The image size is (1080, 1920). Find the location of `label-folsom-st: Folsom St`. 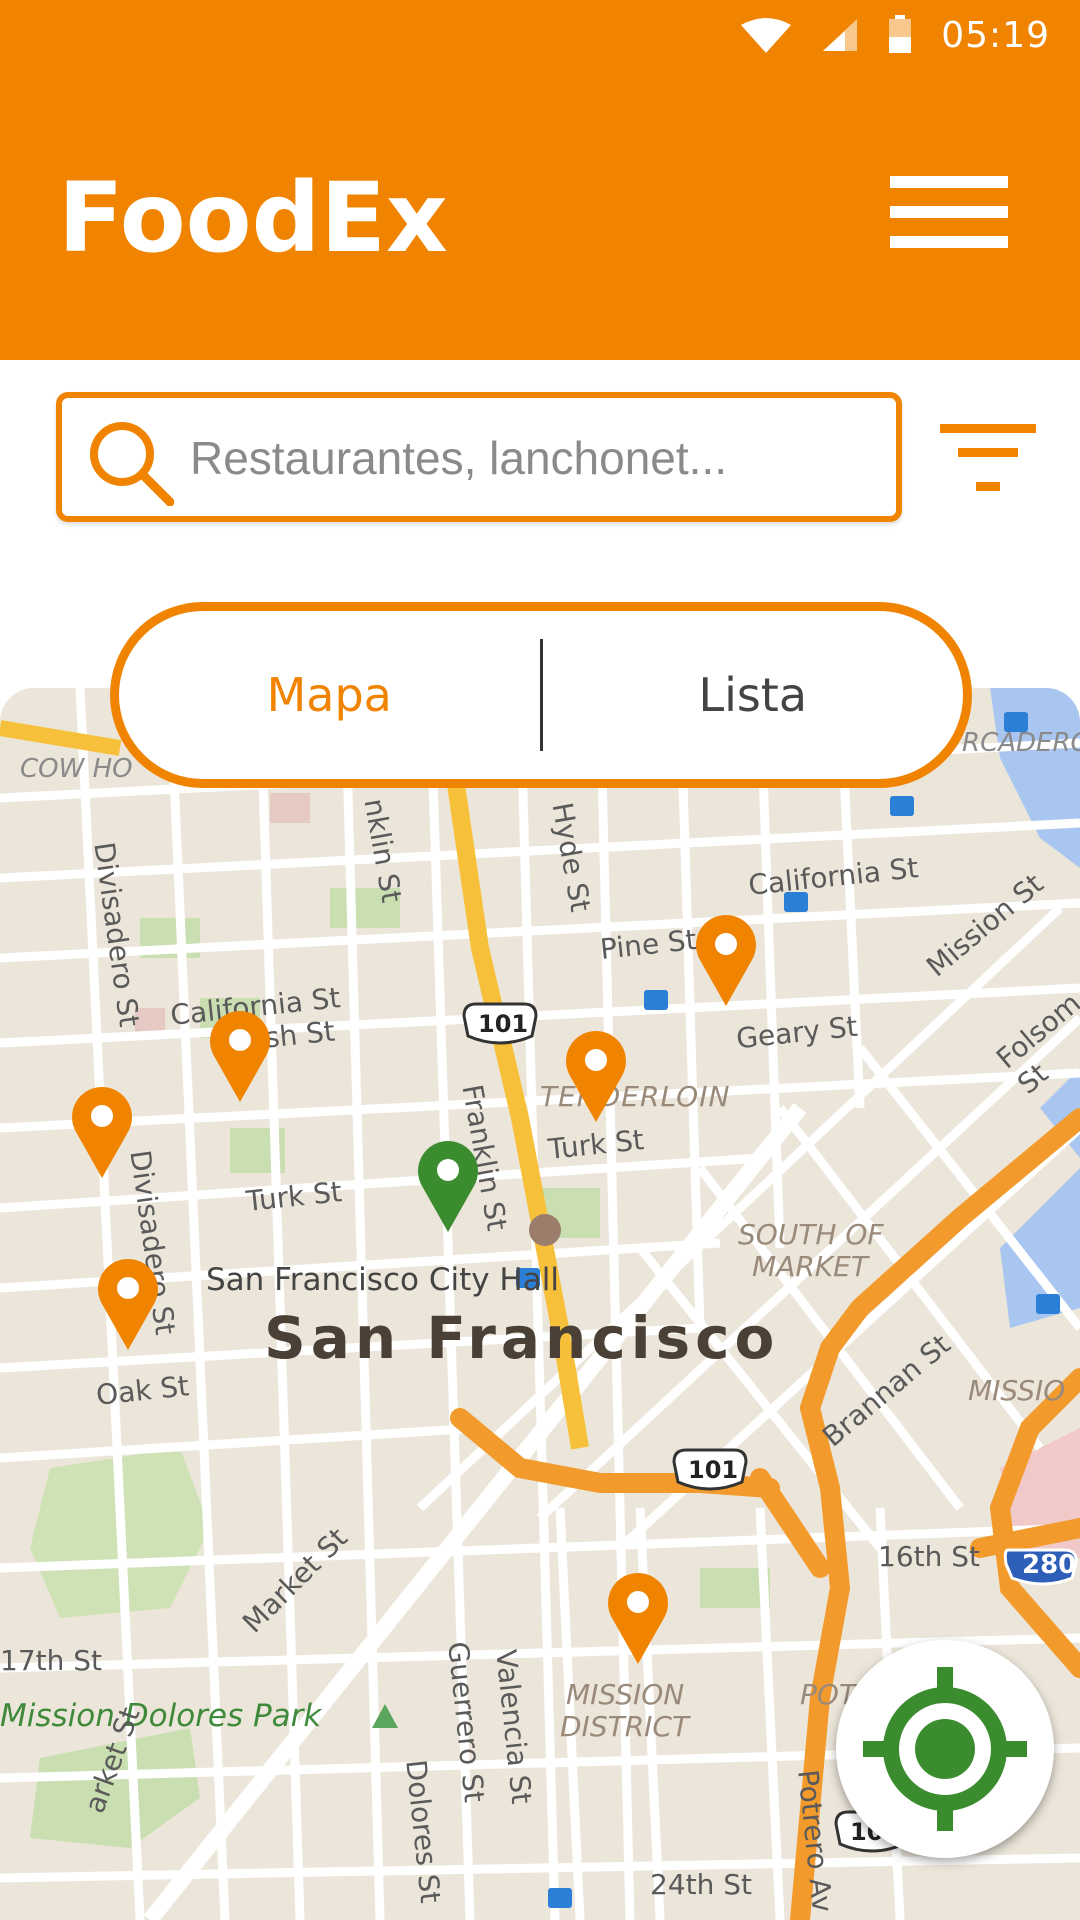

label-folsom-st: Folsom St is located at coordinates (1035, 1043).